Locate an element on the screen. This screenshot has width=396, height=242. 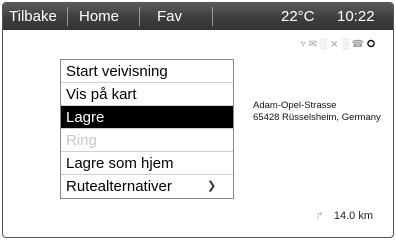
menu-item-label: Lagre is located at coordinates (85, 117).